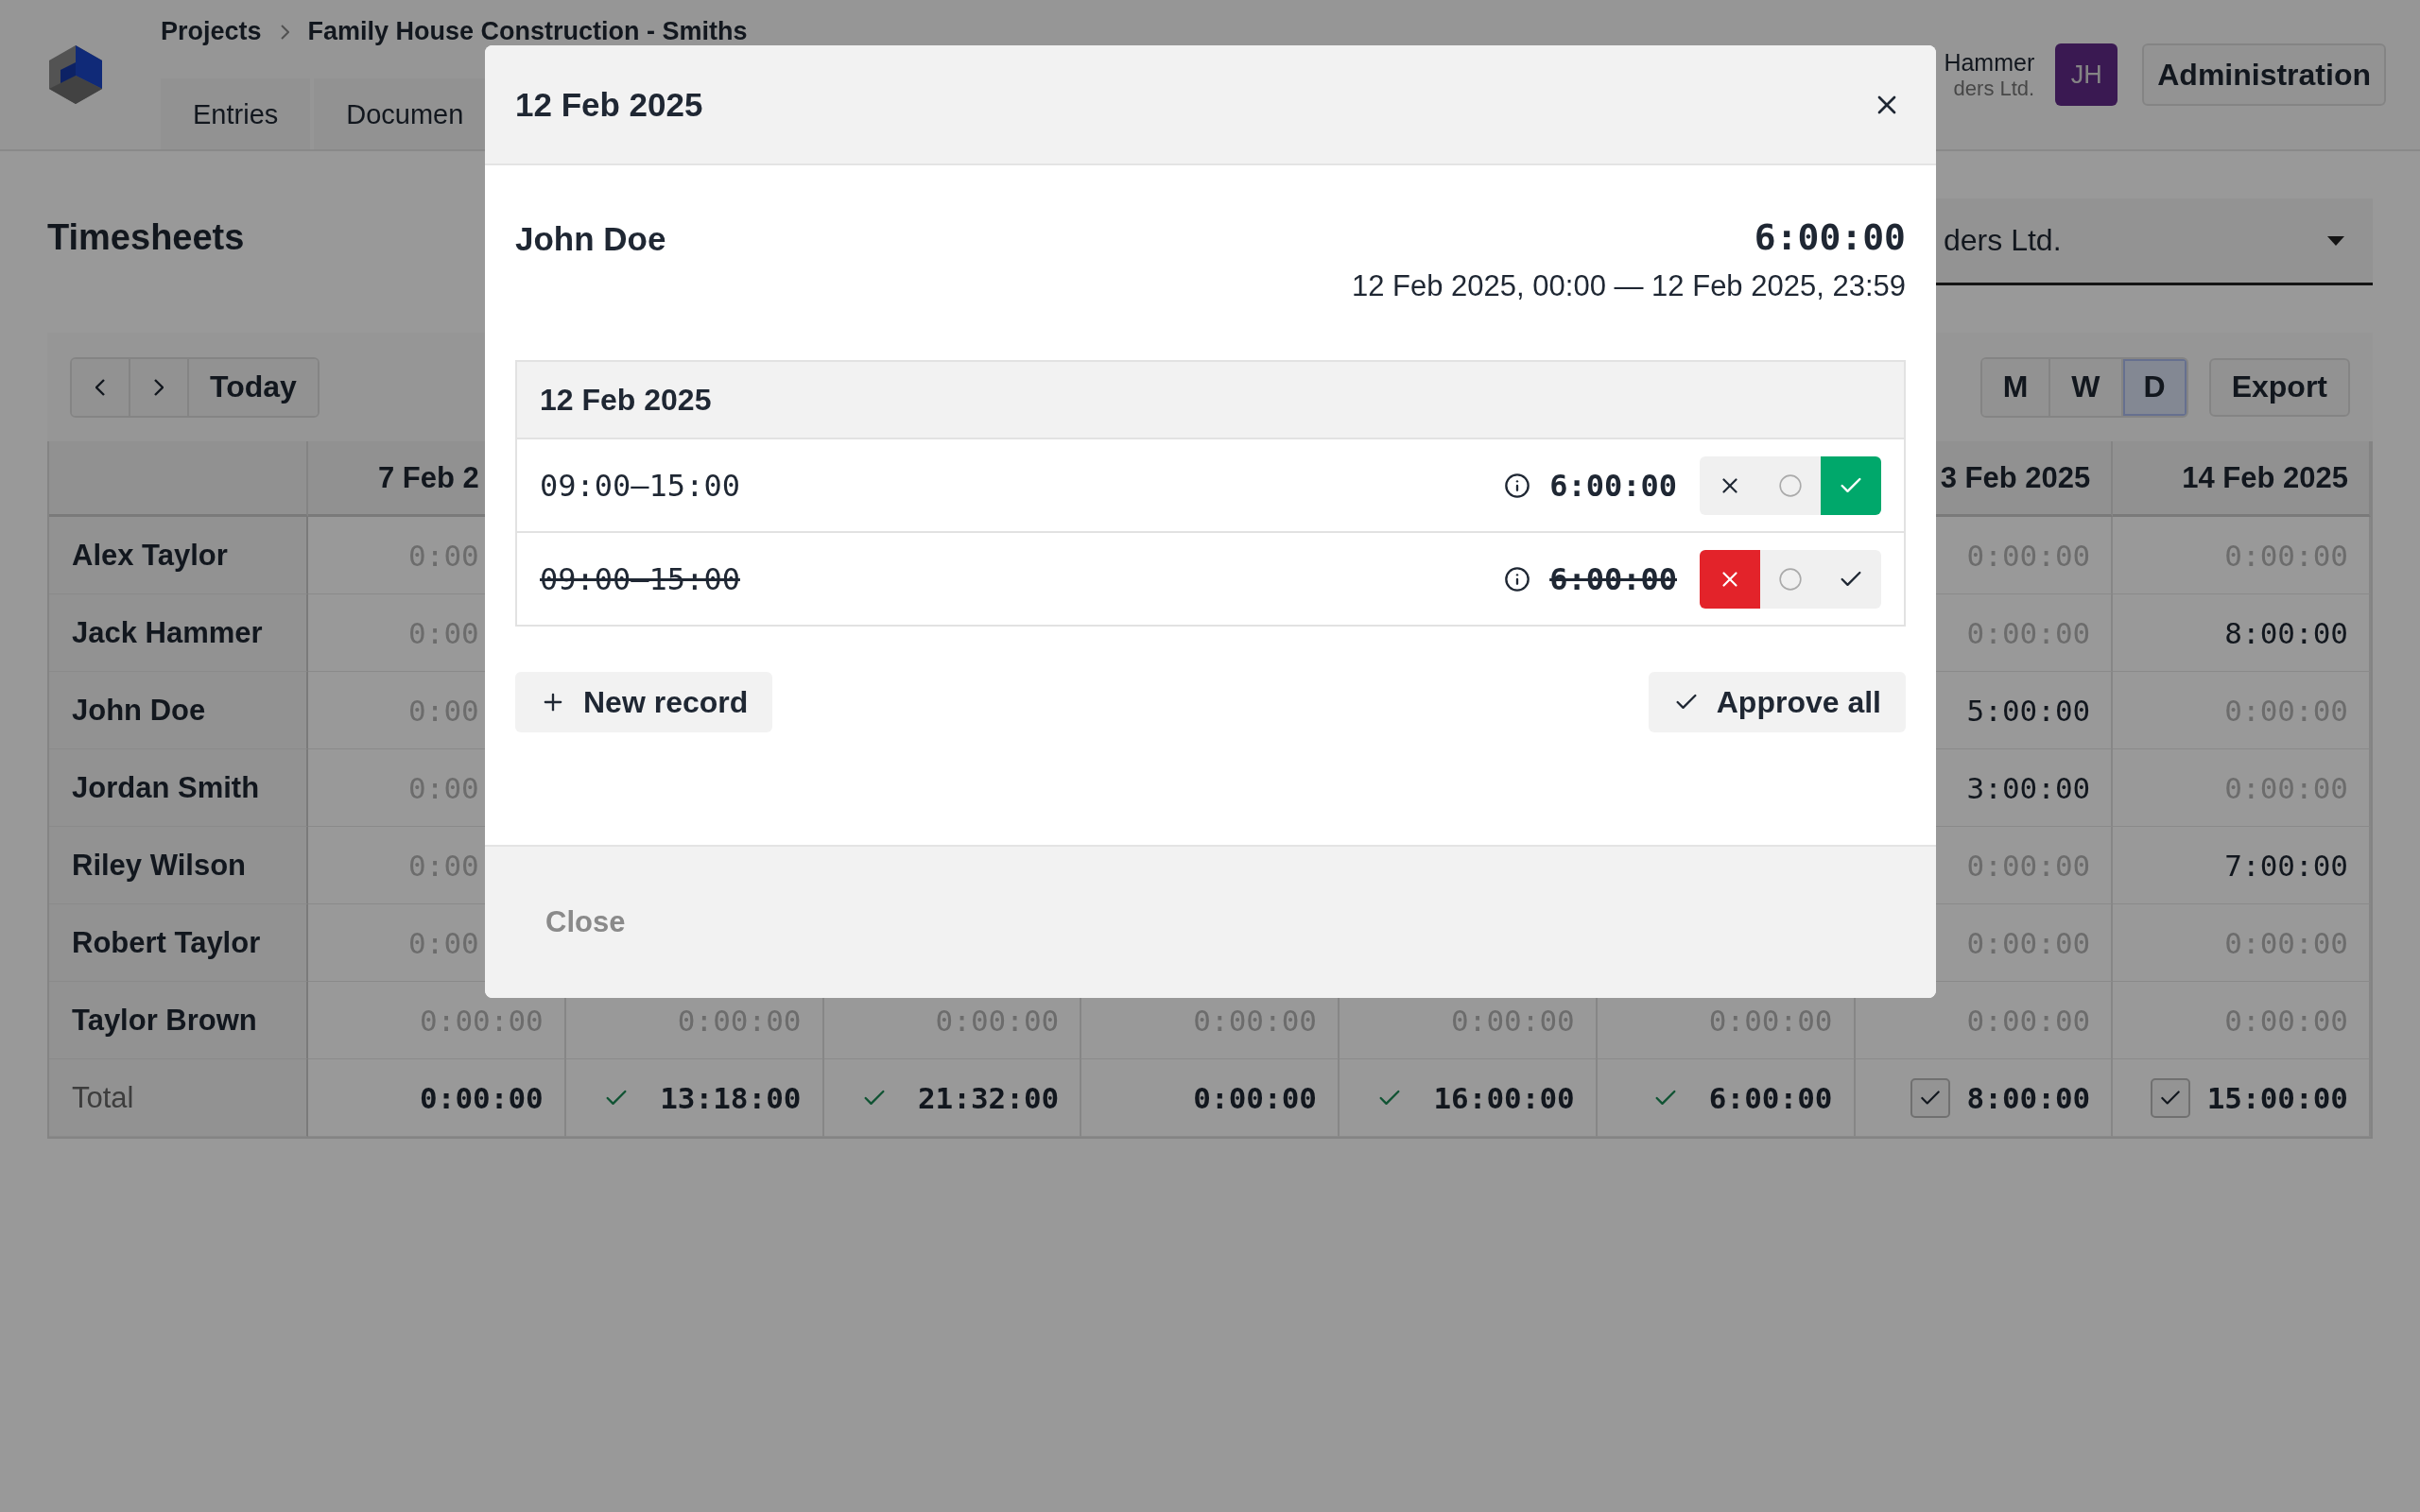 The width and height of the screenshot is (2420, 1512). What do you see at coordinates (1629, 286) in the screenshot?
I see `date-range: 12 Feb 2025, 00:00 — 12 Feb 2025, 23:59` at bounding box center [1629, 286].